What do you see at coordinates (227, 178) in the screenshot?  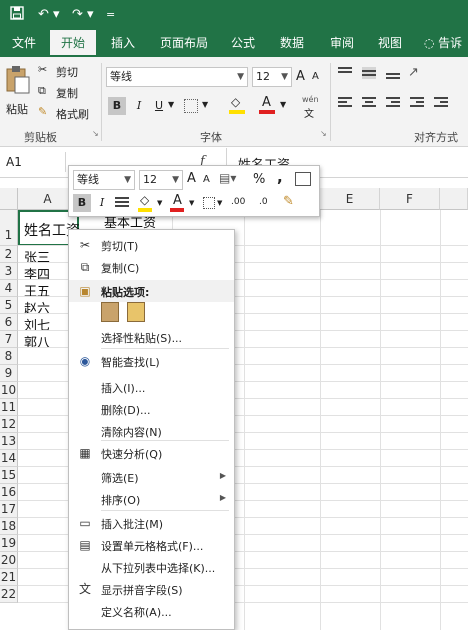 I see `accounting-format-icon: ▤▾` at bounding box center [227, 178].